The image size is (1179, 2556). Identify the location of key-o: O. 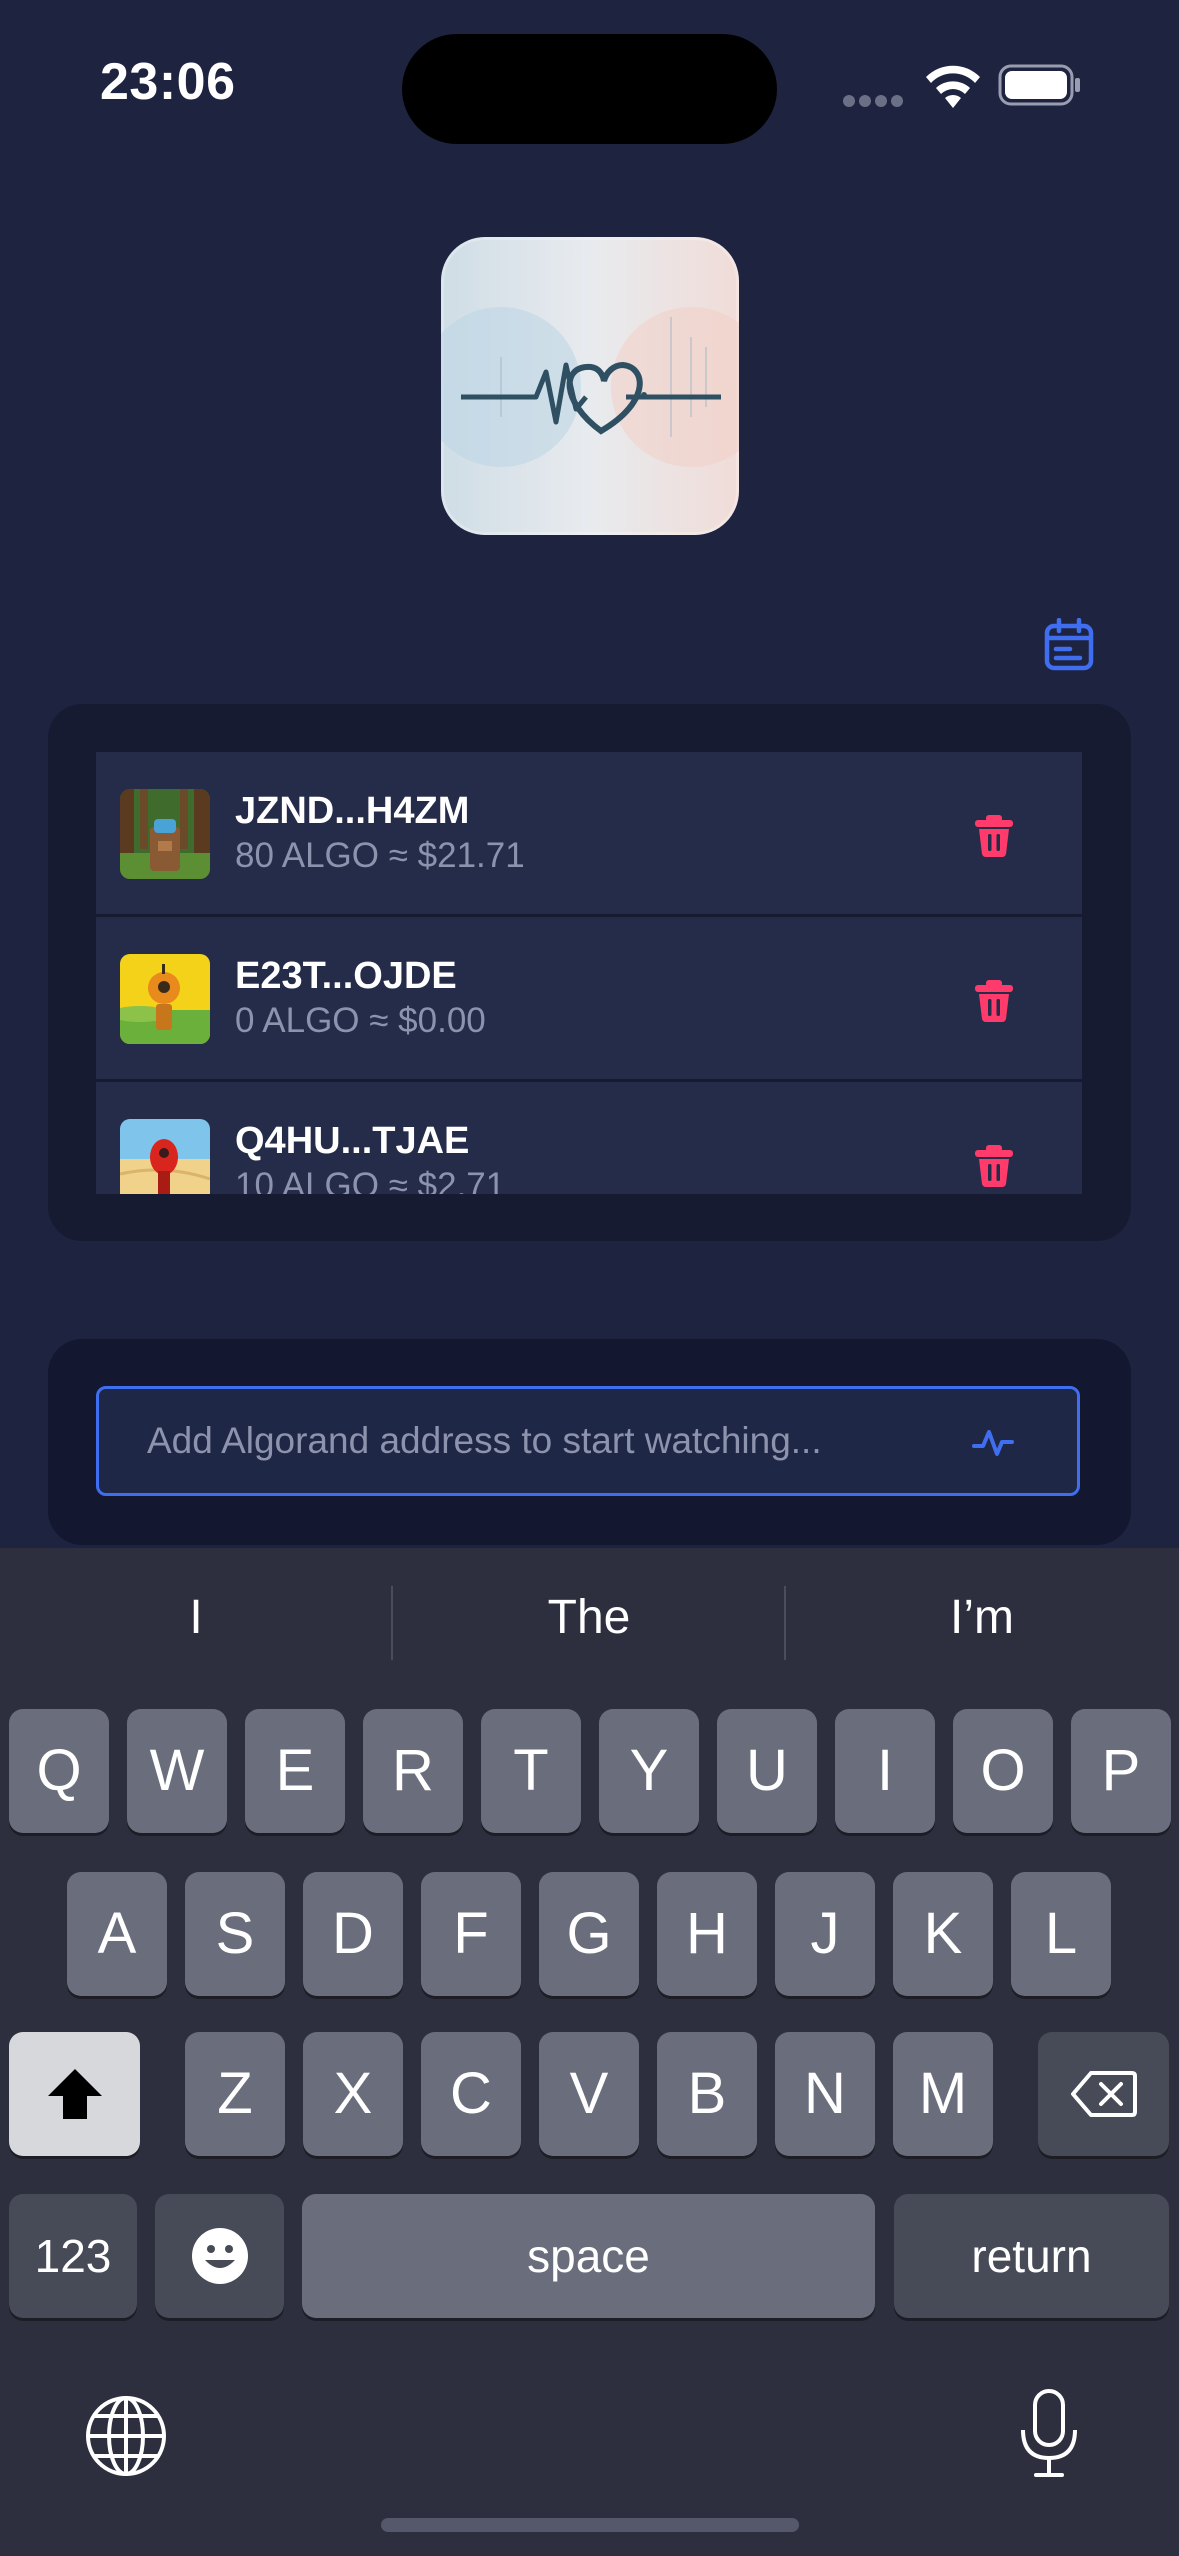
(1003, 1771).